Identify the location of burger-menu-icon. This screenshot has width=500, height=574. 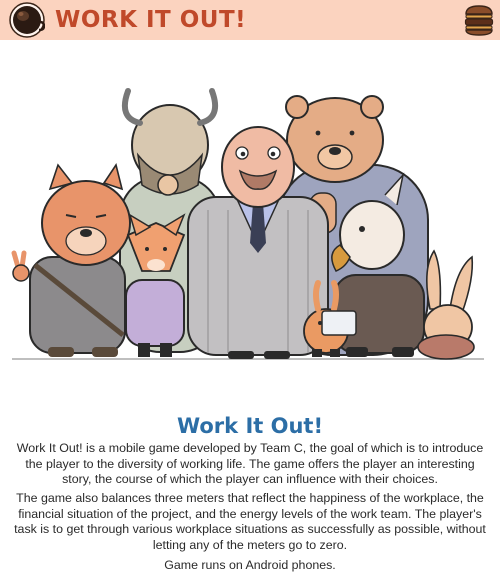
(479, 20).